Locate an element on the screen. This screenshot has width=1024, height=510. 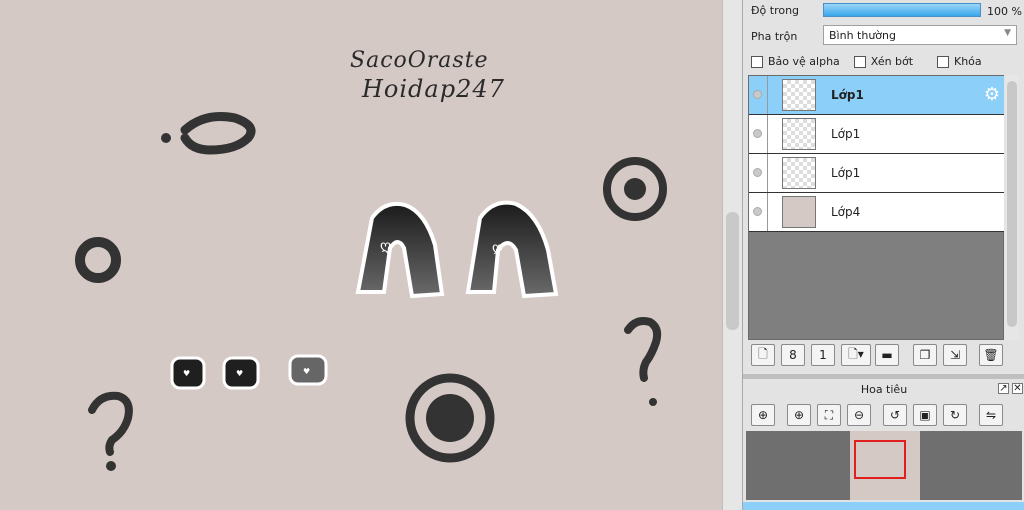
merge-icon: ⇲ is located at coordinates (955, 355).